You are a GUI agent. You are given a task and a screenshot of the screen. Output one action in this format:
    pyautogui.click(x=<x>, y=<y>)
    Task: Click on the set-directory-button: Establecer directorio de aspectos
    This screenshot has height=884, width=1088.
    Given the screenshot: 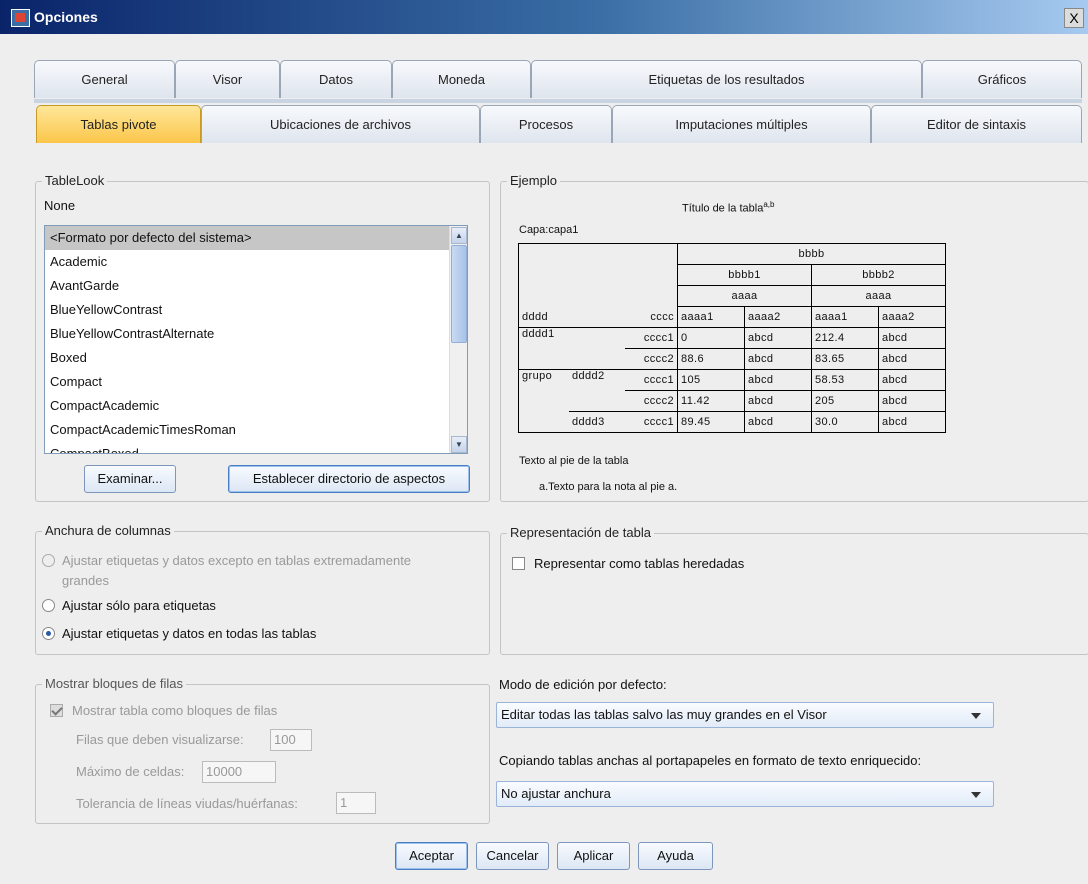 What is the action you would take?
    pyautogui.click(x=349, y=479)
    